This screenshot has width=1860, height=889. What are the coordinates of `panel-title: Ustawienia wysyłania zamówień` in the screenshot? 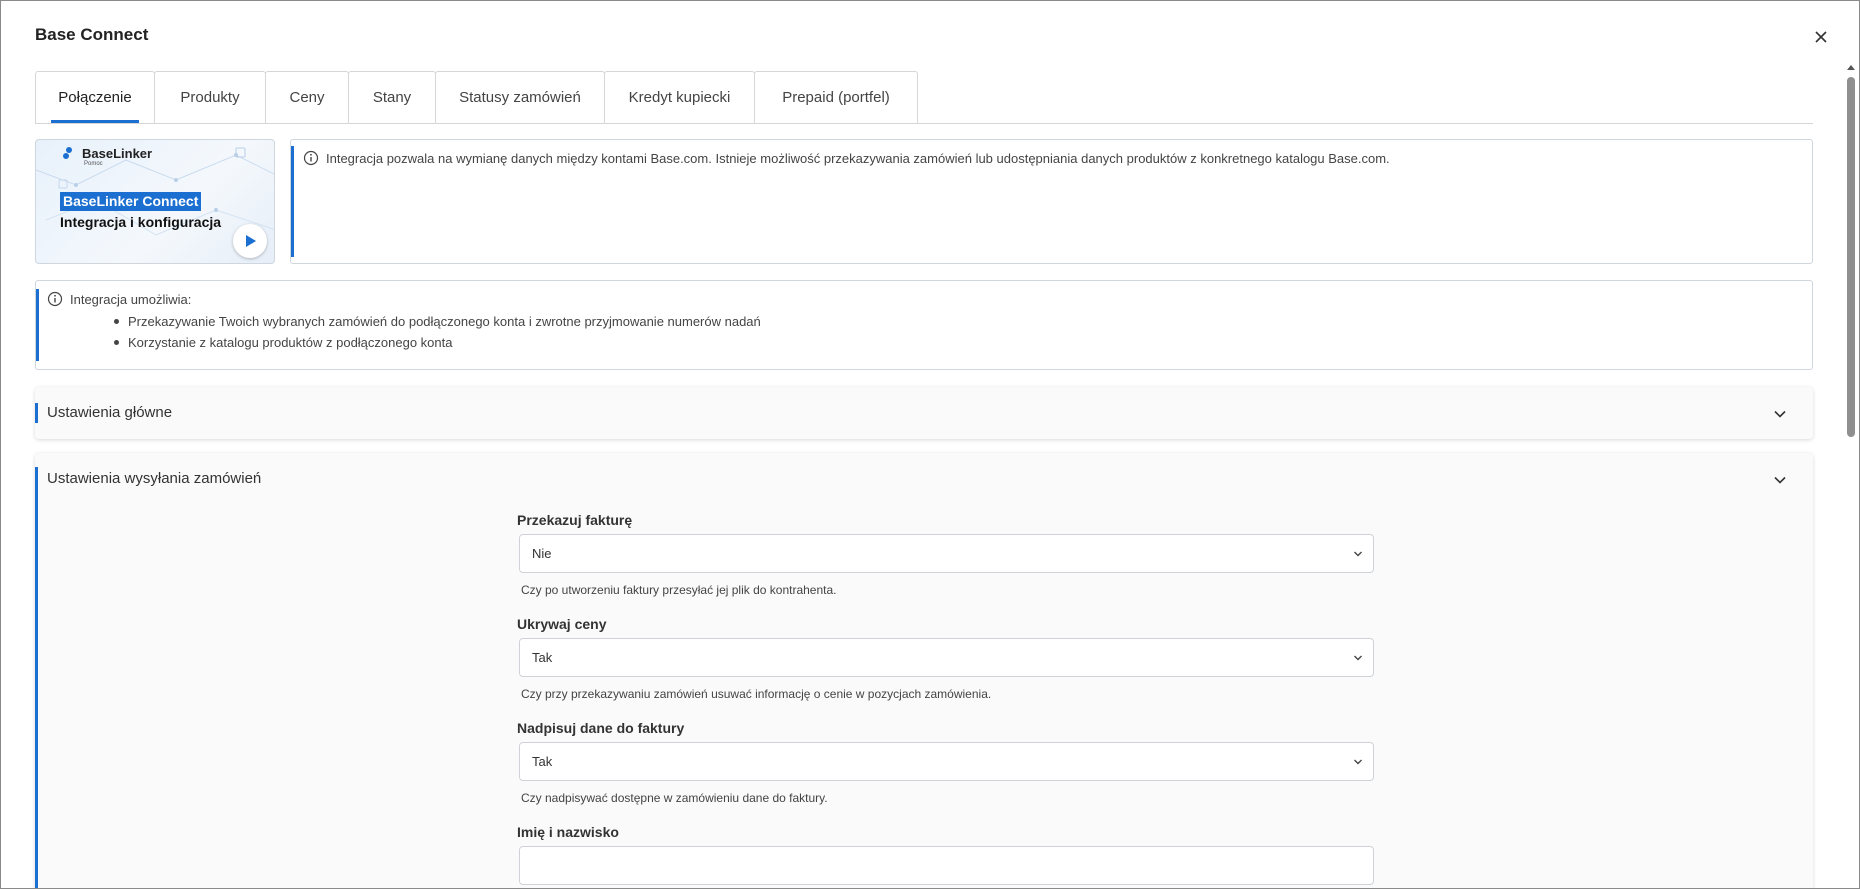 It's located at (154, 478).